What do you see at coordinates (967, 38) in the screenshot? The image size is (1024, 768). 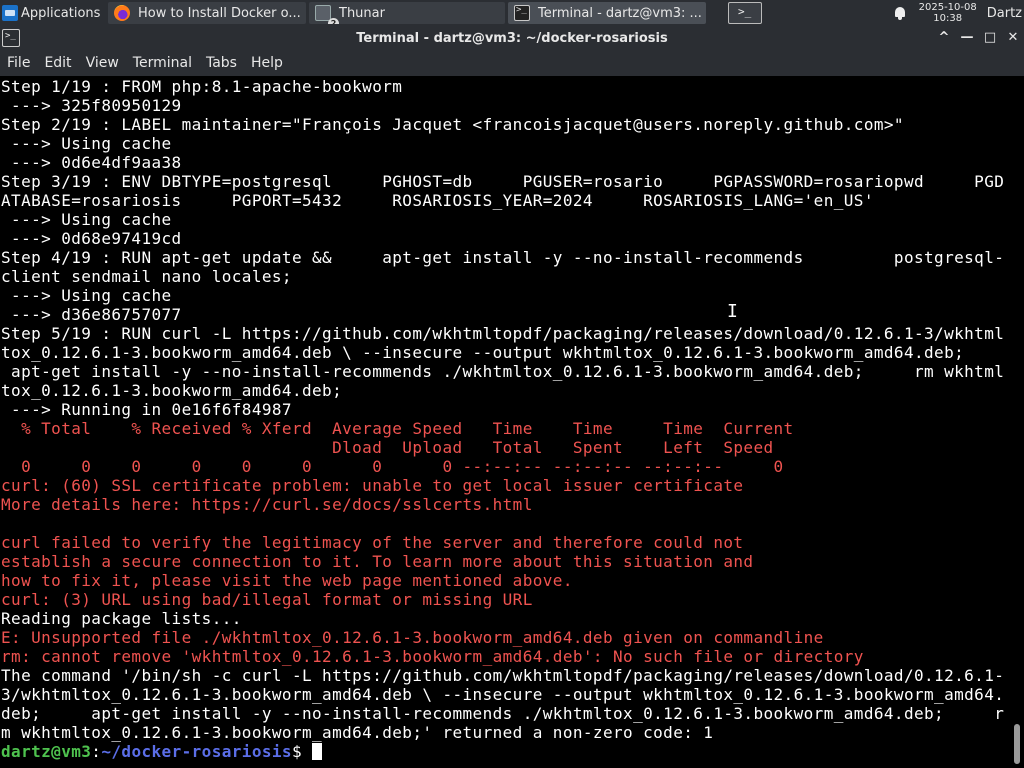 I see `minimize-button: —` at bounding box center [967, 38].